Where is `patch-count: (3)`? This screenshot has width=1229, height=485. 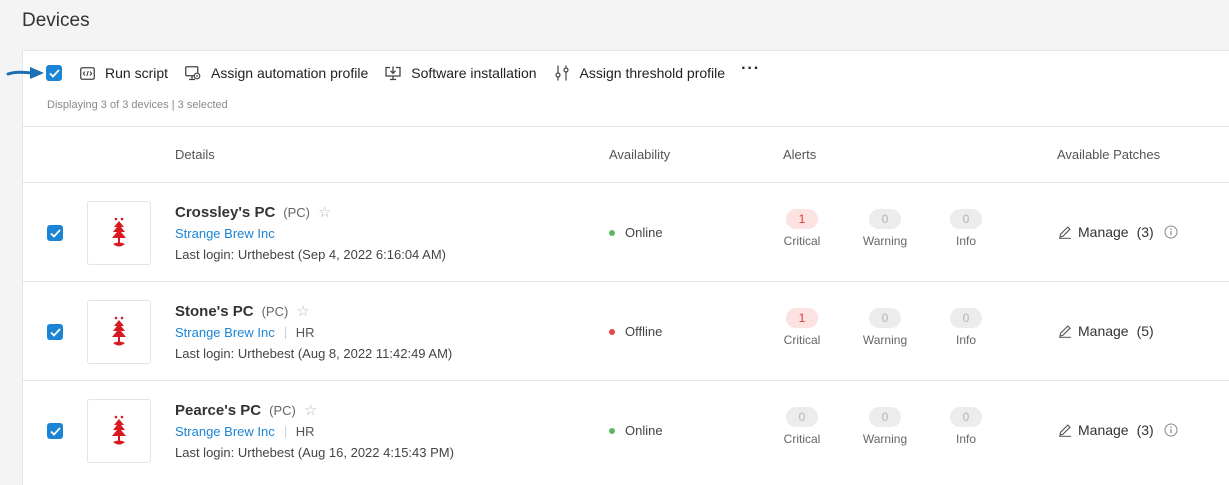 patch-count: (3) is located at coordinates (1145, 430).